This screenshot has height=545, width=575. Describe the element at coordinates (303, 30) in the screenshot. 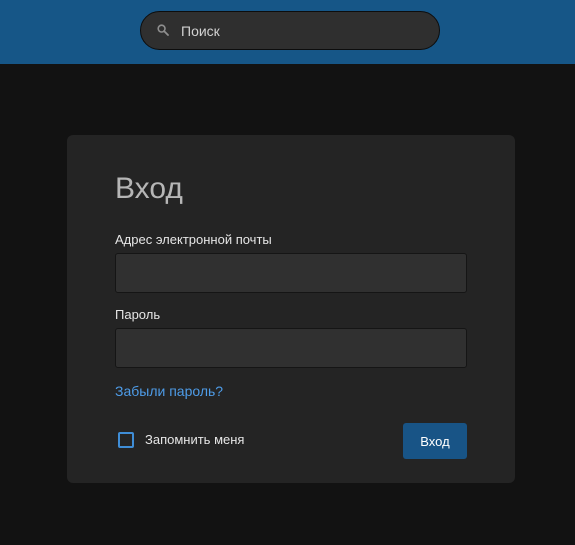

I see `search-input` at that location.